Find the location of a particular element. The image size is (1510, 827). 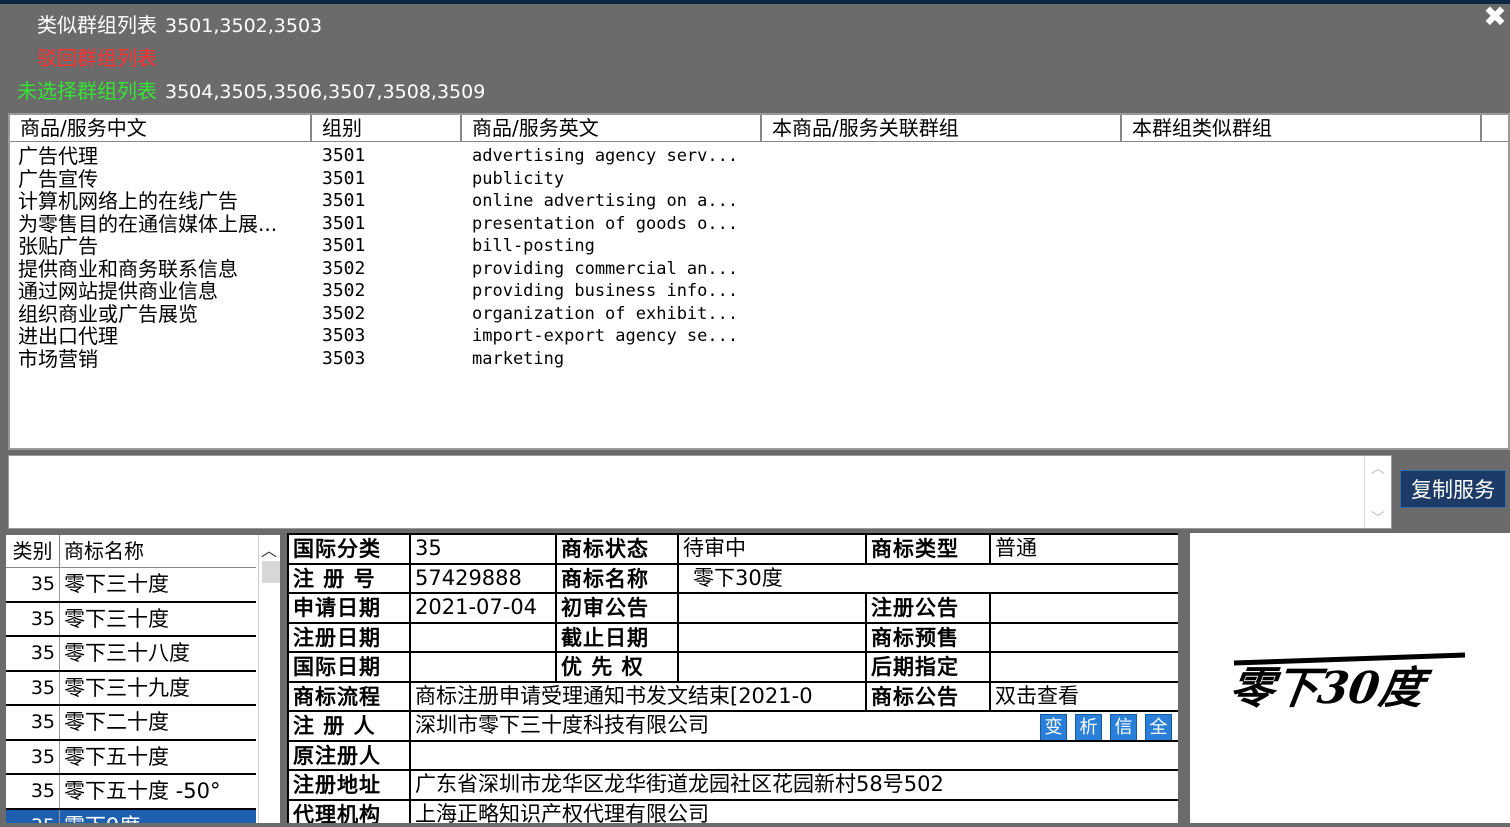

column-header-cn: 商品/服务中文 is located at coordinates (161, 128).